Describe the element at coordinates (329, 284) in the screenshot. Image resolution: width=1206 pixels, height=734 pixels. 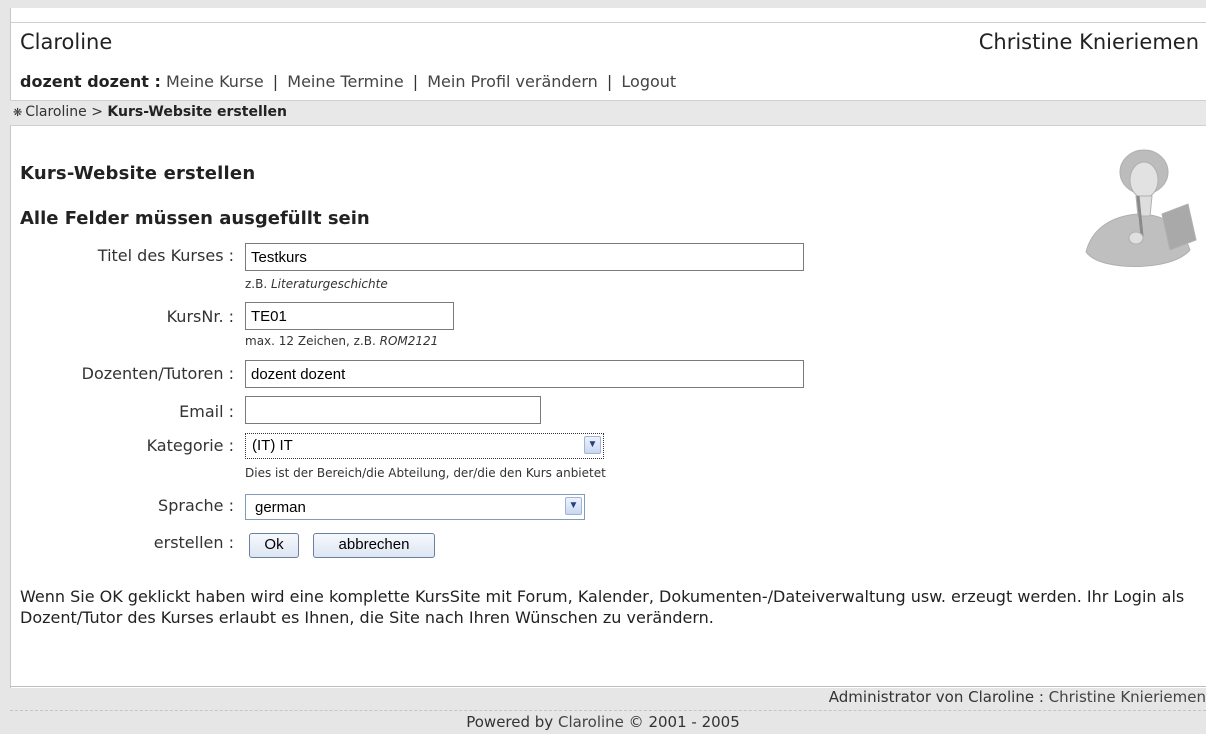
I see `titel-hint-example: Literaturgeschichte` at that location.